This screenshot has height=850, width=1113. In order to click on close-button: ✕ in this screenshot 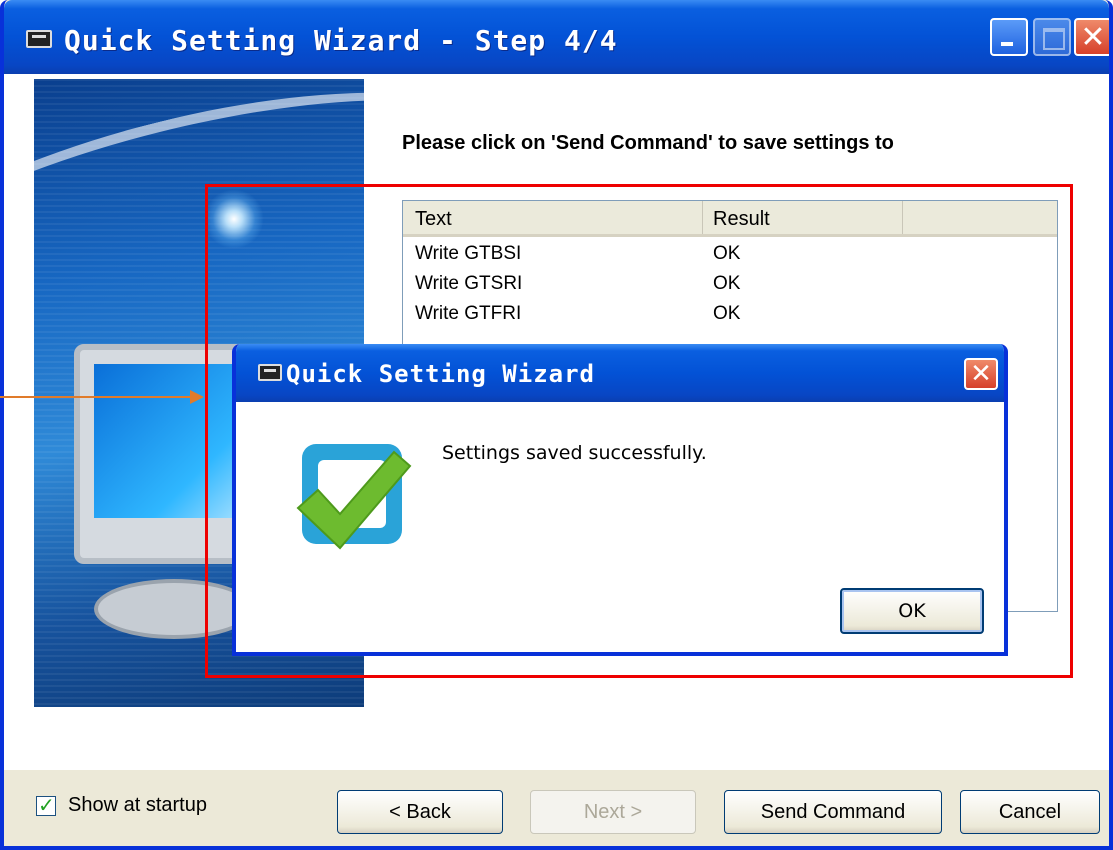, I will do `click(1091, 37)`.